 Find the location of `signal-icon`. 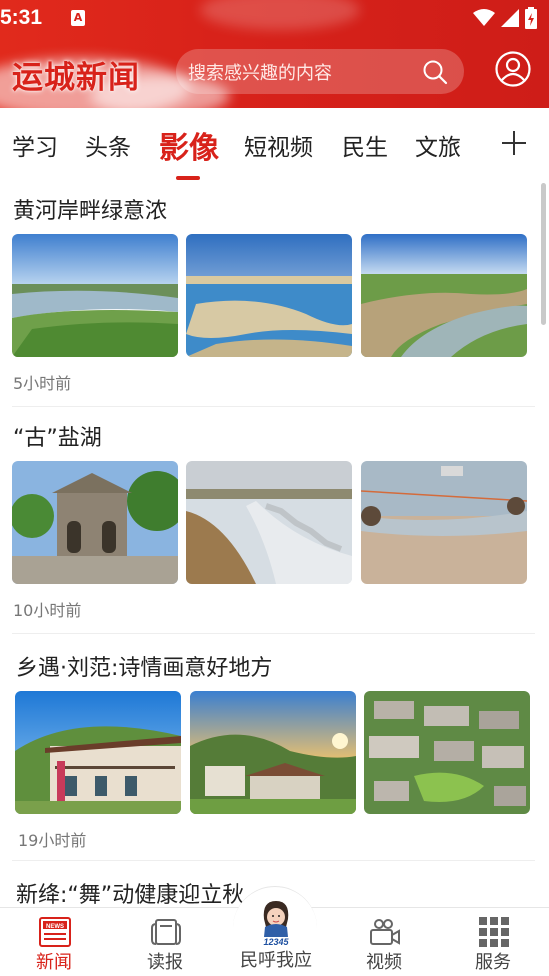

signal-icon is located at coordinates (510, 18).